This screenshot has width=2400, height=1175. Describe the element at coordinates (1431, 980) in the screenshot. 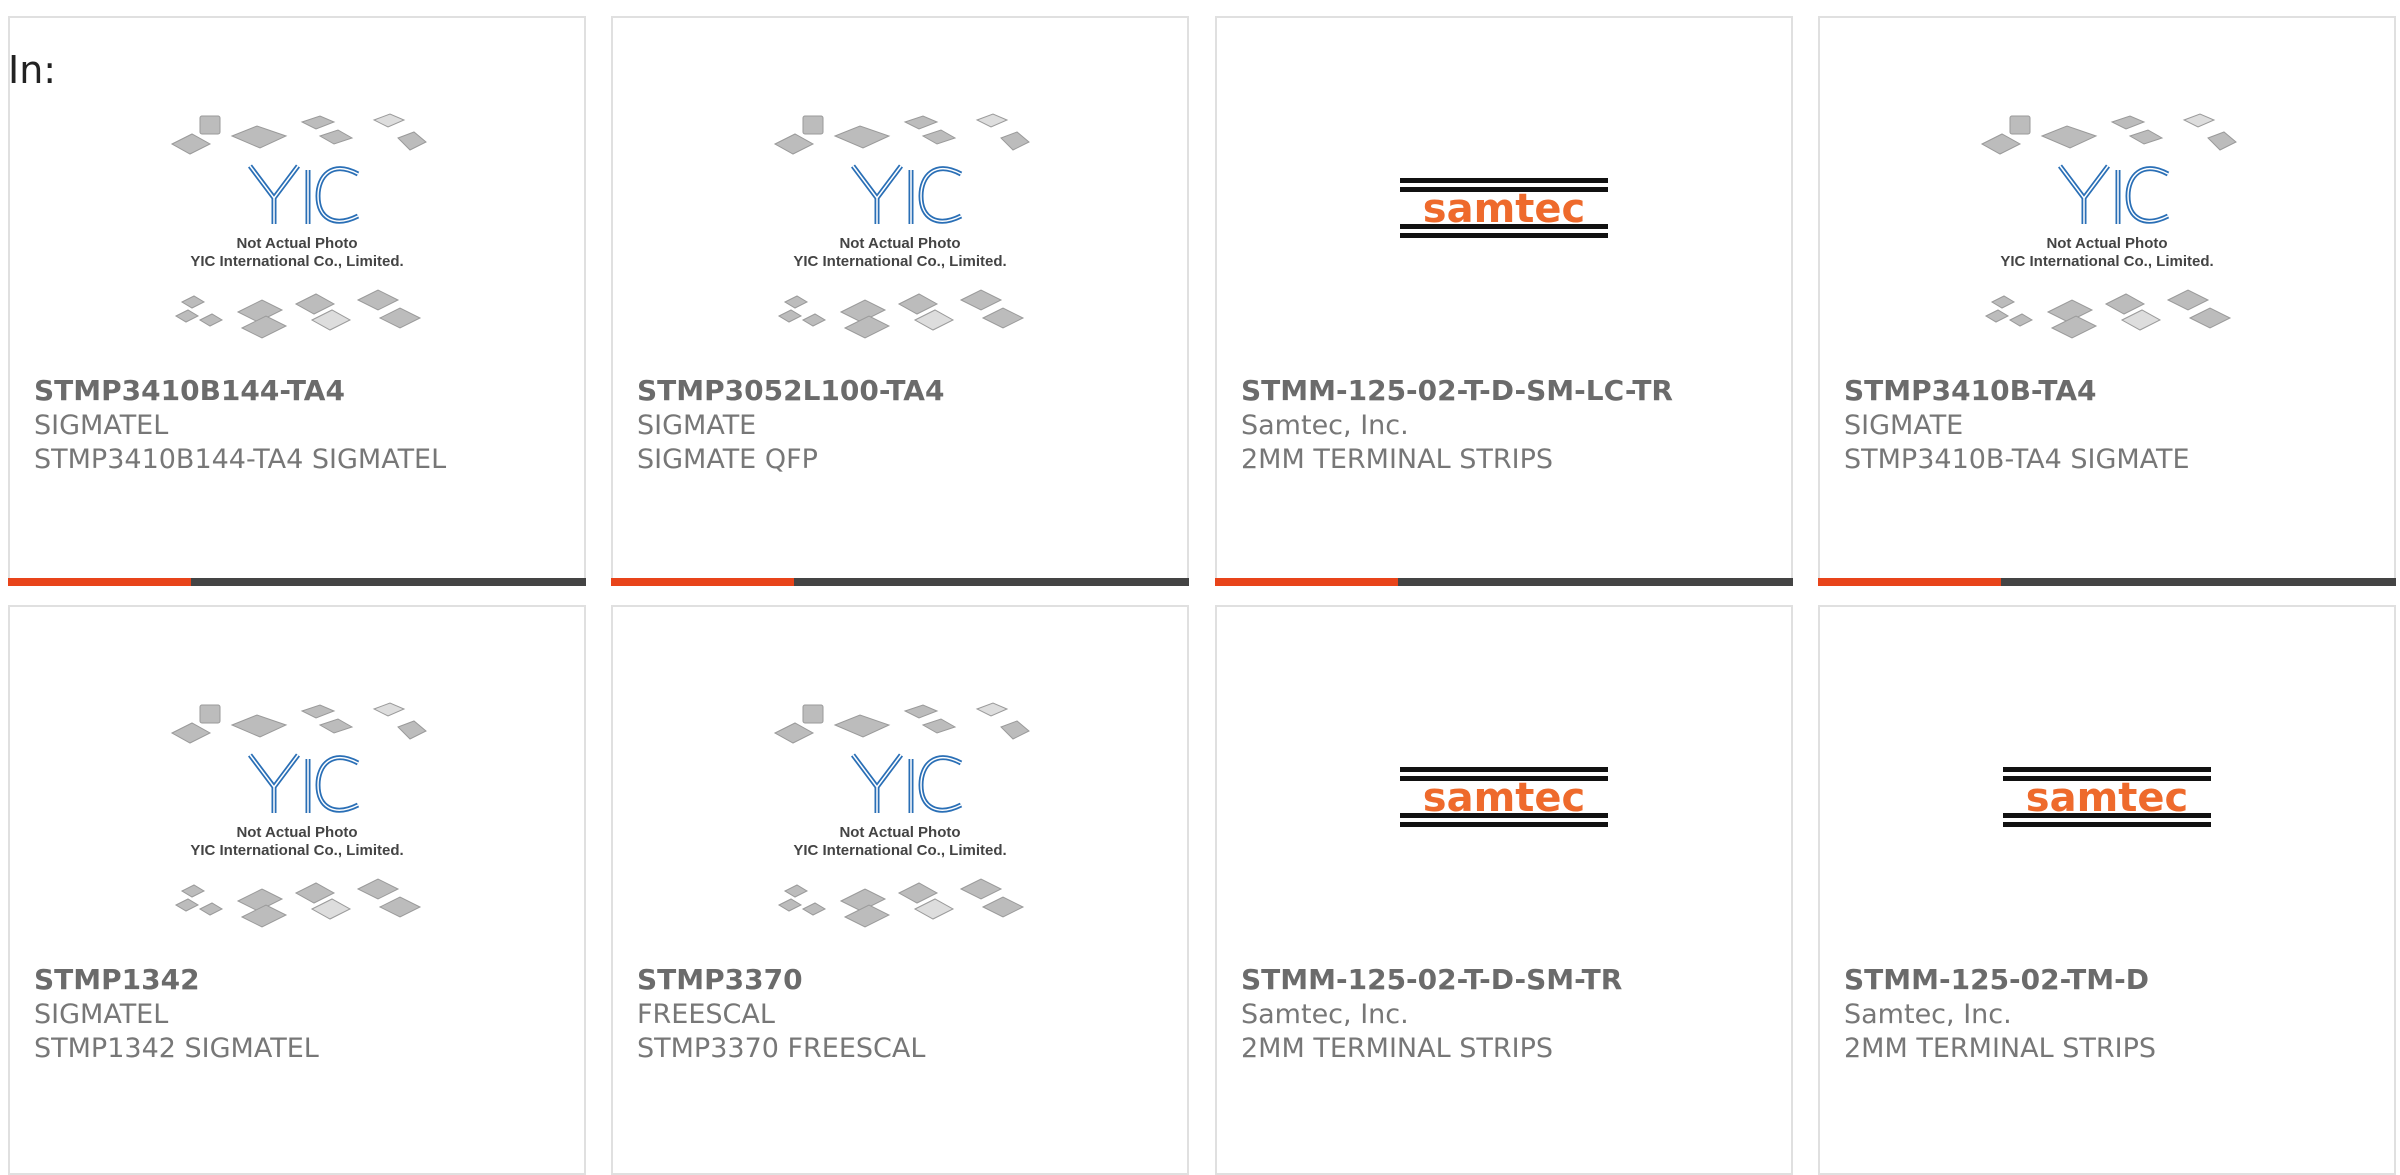

I see `product-name-link: STMM-125-02-T-D-SM-TR` at that location.